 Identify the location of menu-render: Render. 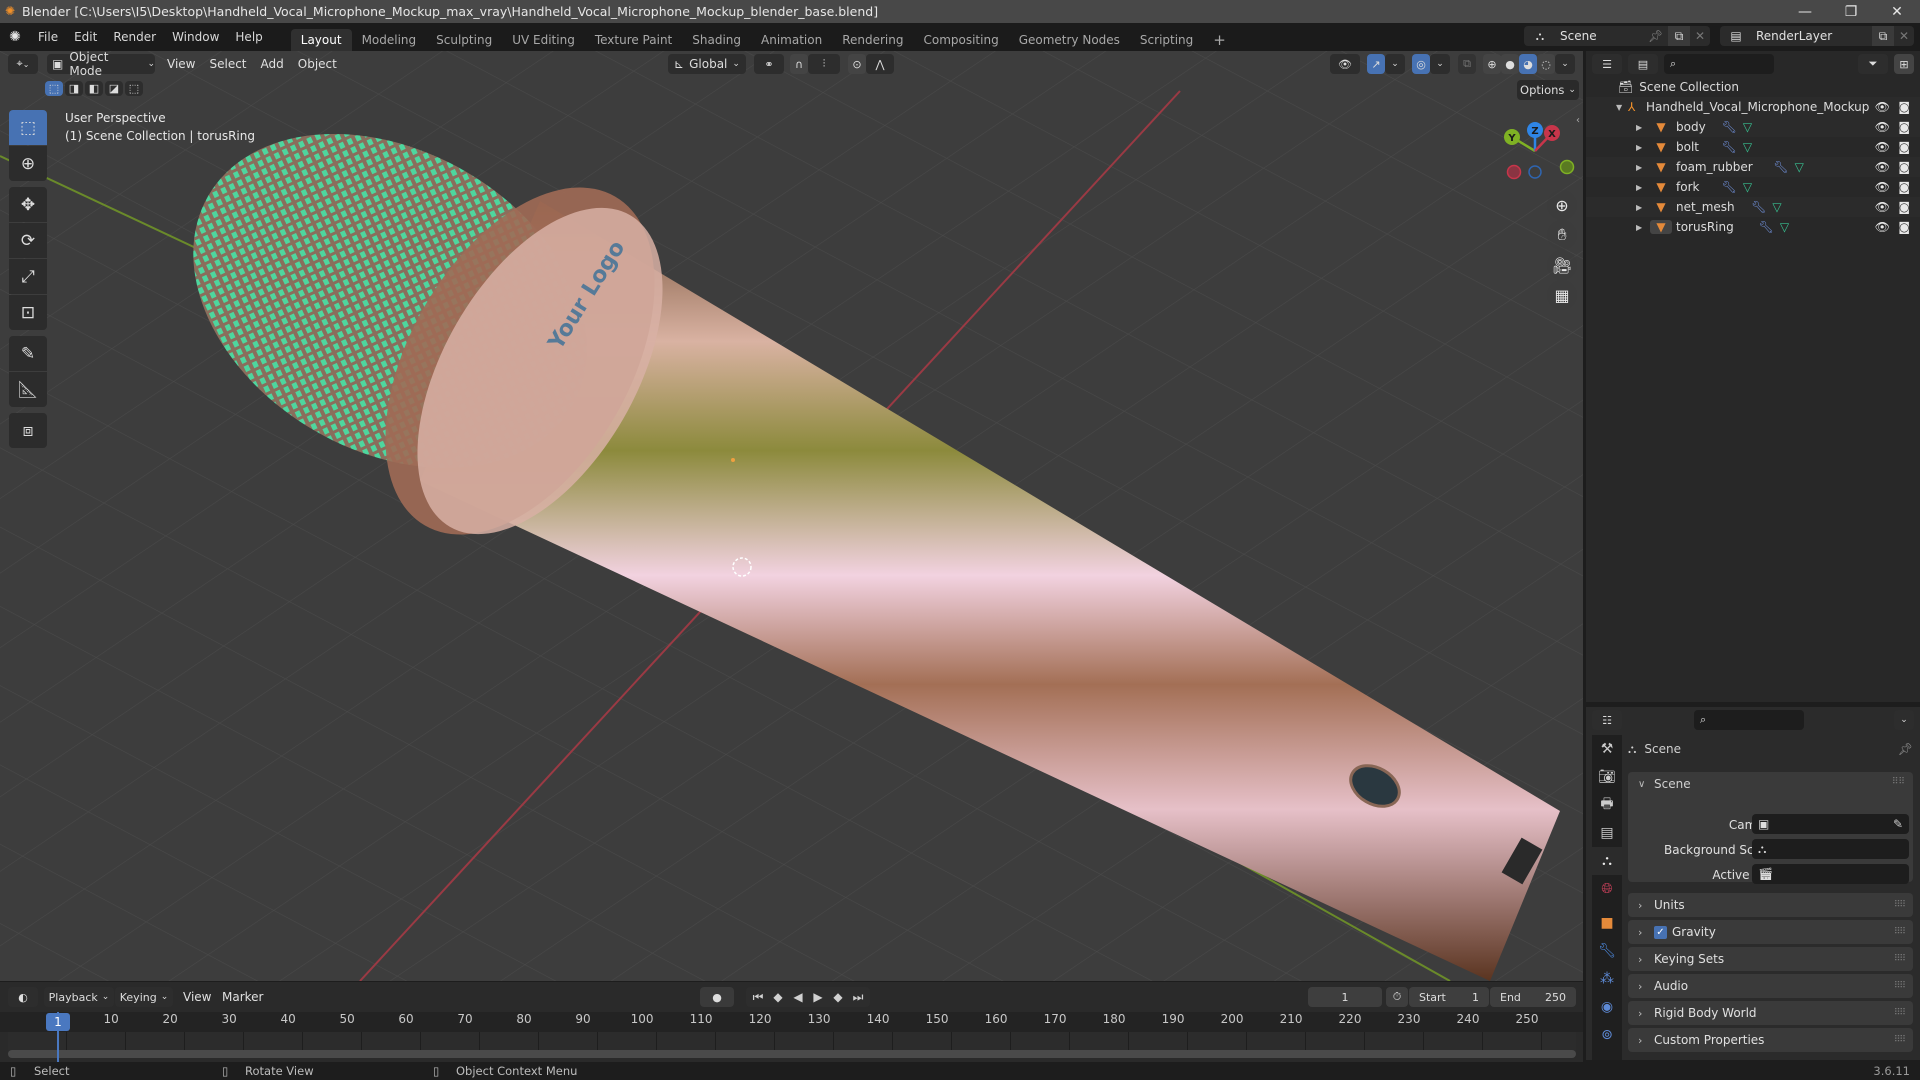
(134, 37).